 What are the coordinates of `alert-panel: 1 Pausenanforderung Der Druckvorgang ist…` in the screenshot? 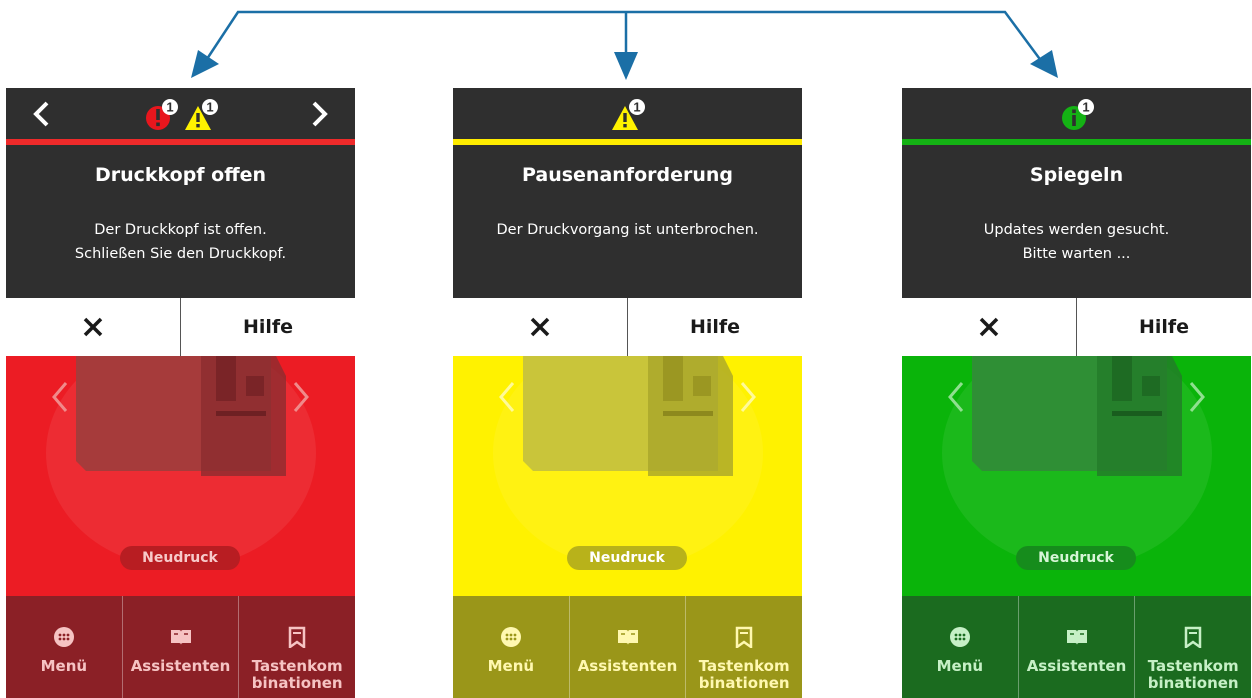 It's located at (627, 193).